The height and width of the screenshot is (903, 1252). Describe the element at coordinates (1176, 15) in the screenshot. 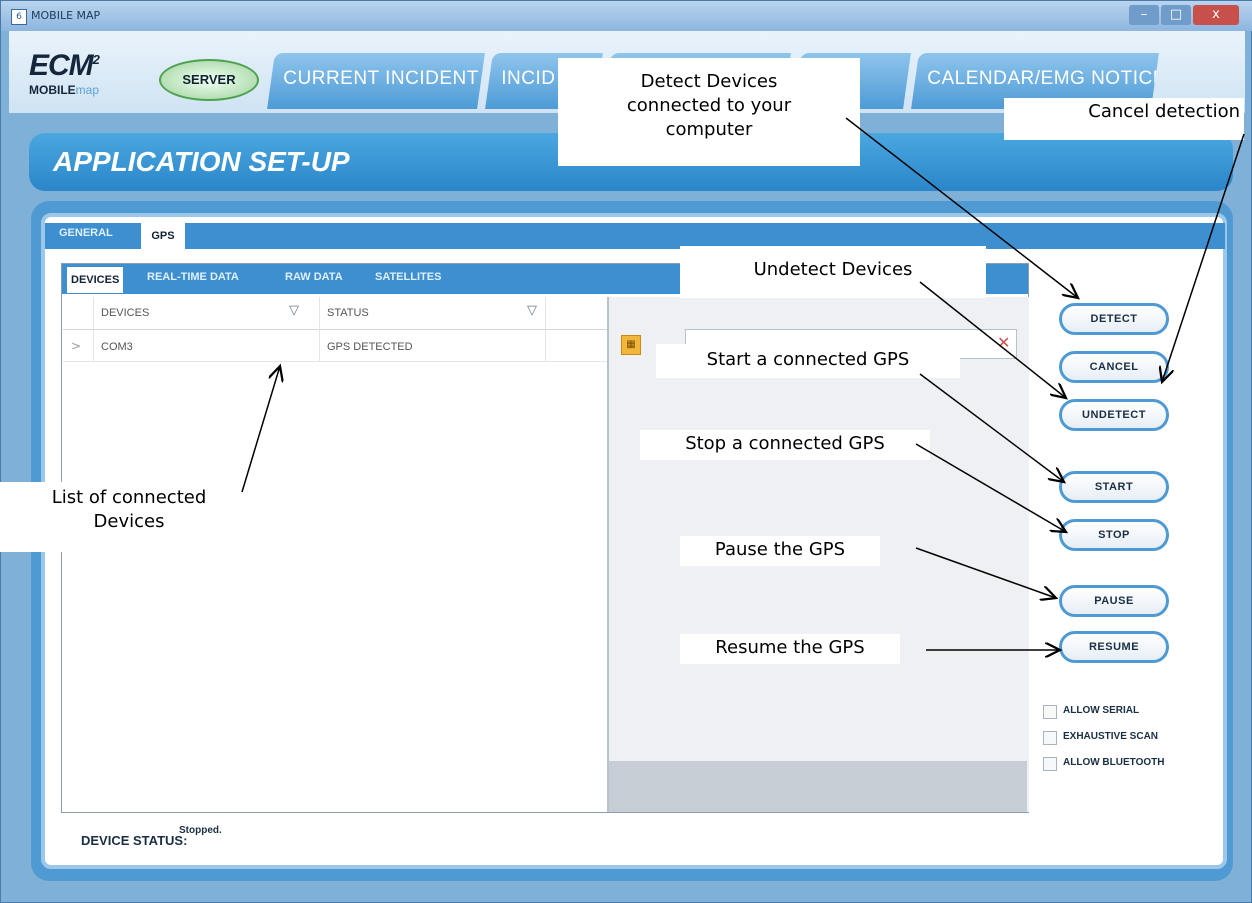

I see `maximize-button: □` at that location.